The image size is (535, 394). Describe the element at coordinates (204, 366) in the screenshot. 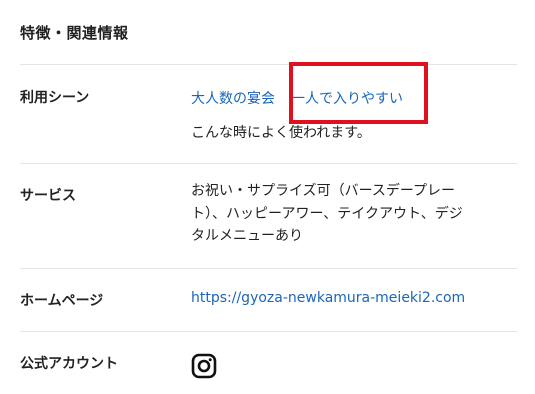

I see `instagram-icon` at that location.